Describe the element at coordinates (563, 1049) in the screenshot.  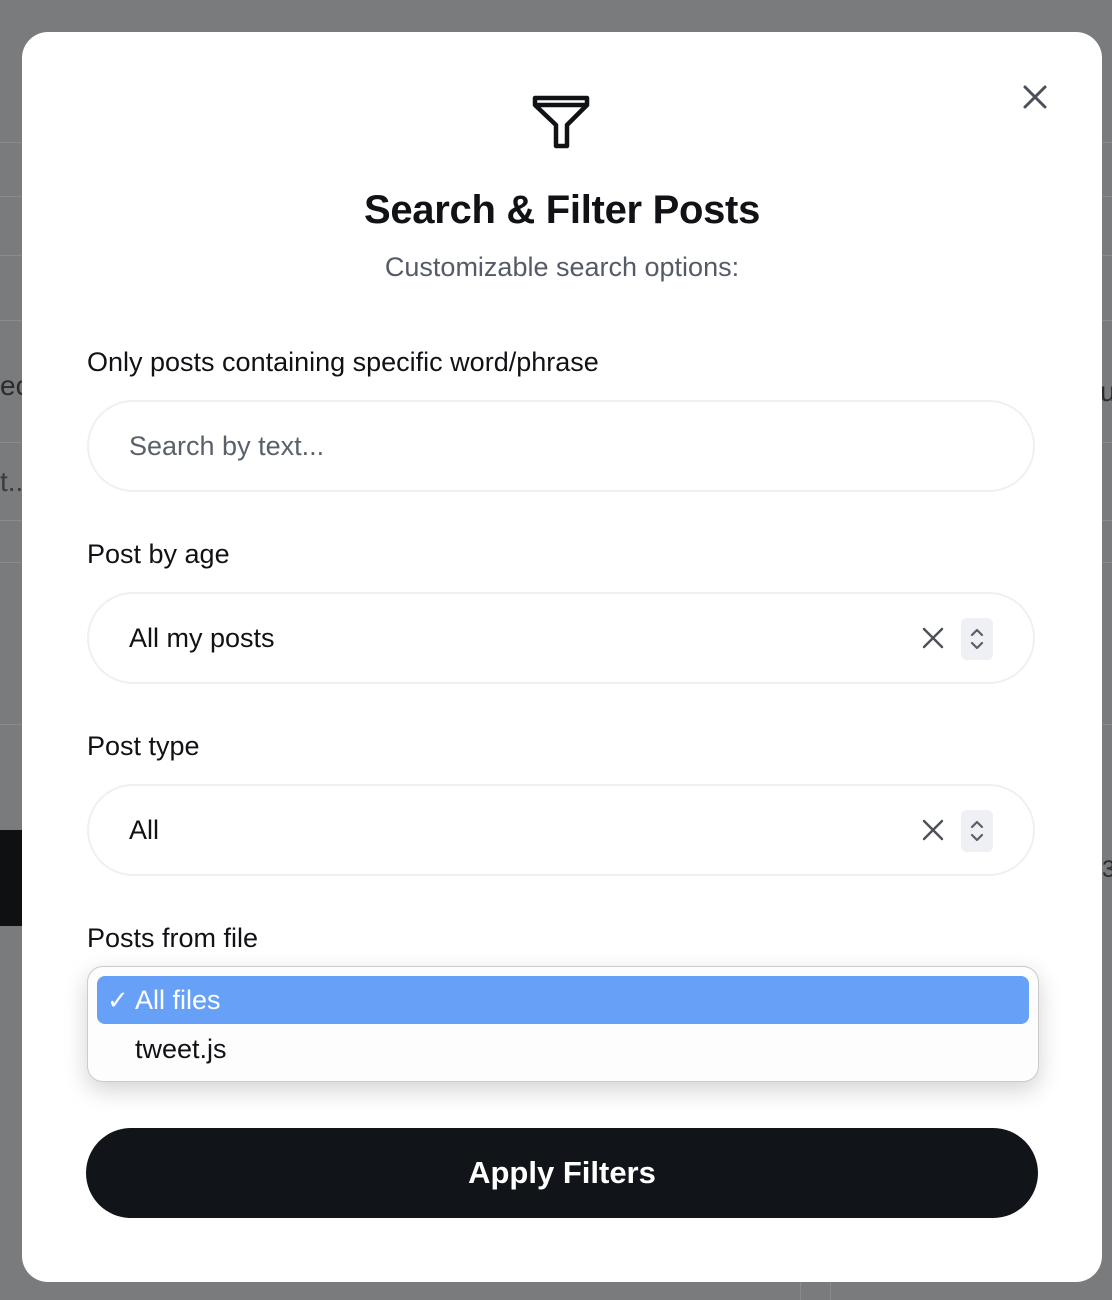
I see `dropdown-option-tweet-js: tweet.js` at that location.